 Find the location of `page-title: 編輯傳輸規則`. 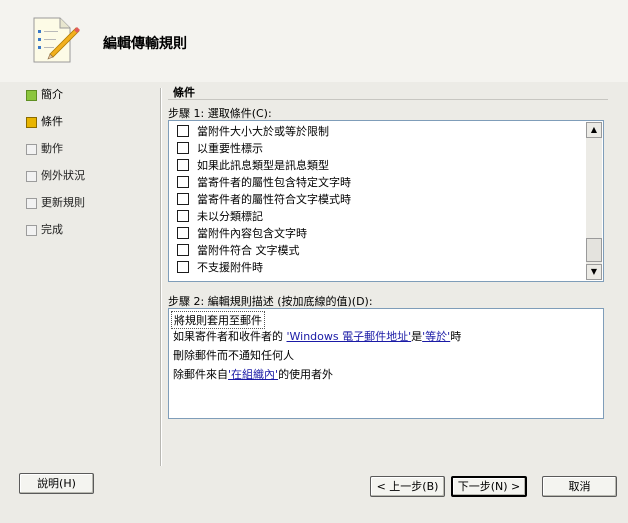

page-title: 編輯傳輸規則 is located at coordinates (145, 44).